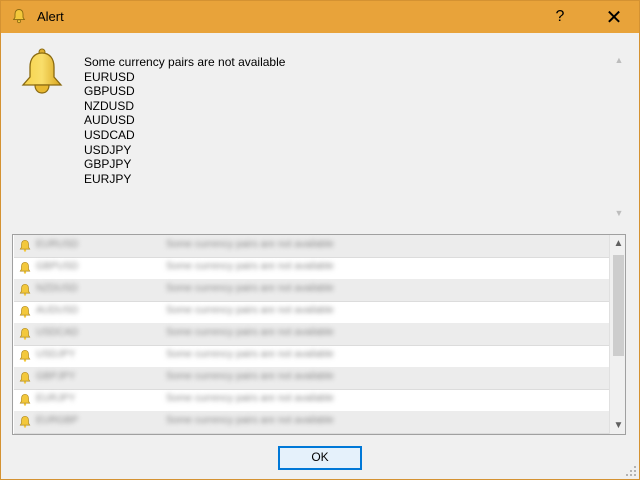 The height and width of the screenshot is (480, 640). What do you see at coordinates (57, 266) in the screenshot?
I see `alert-symbol: GBPUSD` at bounding box center [57, 266].